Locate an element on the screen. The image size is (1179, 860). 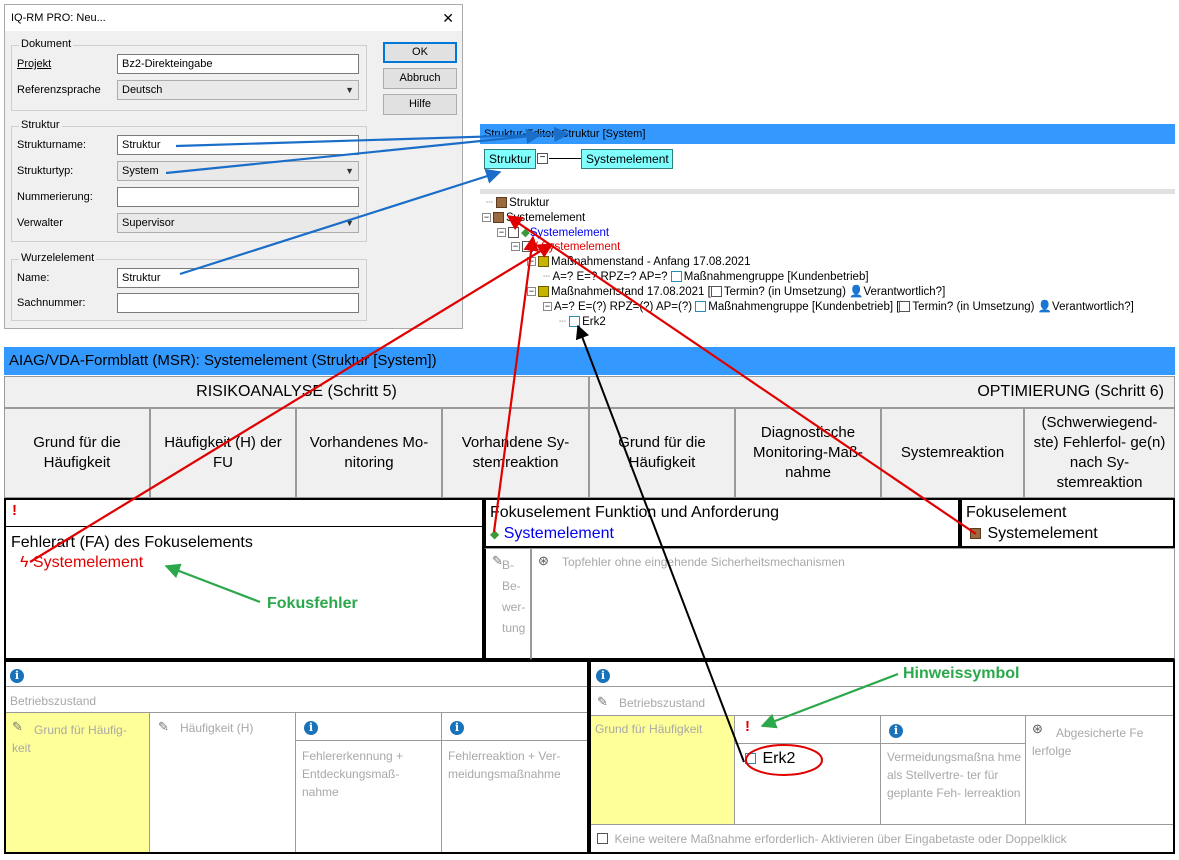
verwalter-select: Supervisor ▼ is located at coordinates (238, 223).